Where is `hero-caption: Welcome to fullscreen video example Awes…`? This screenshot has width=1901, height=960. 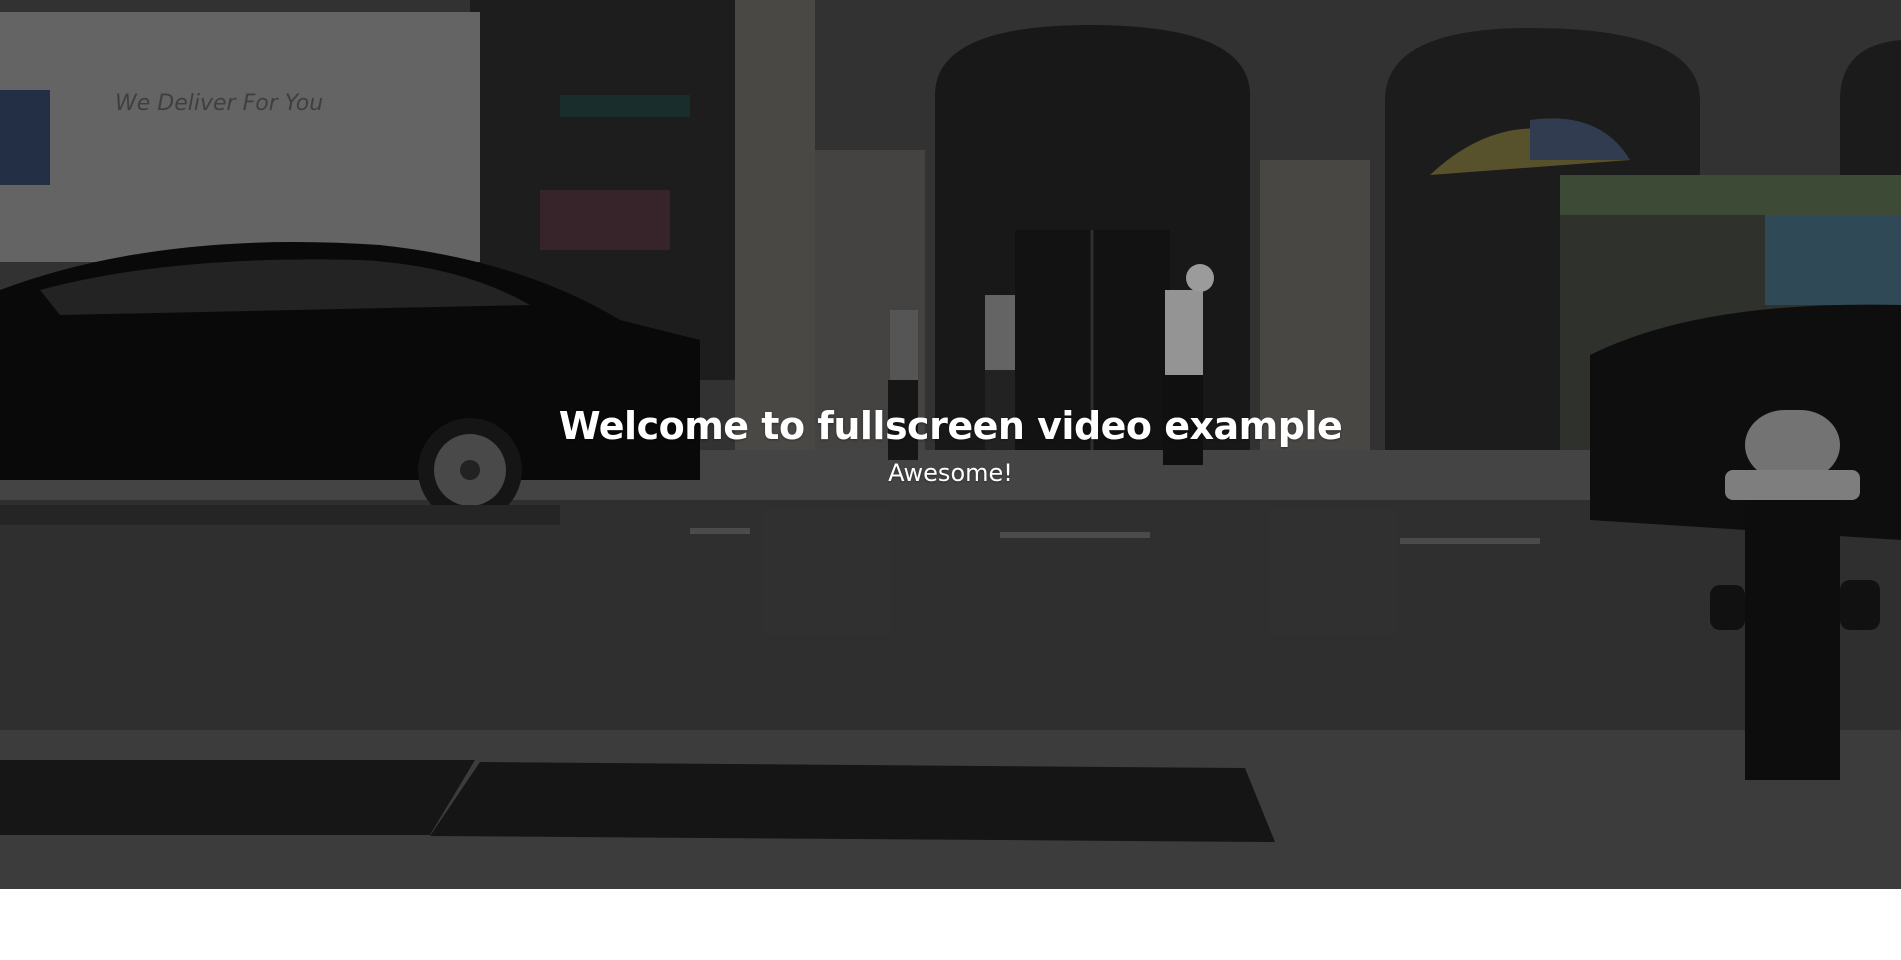 hero-caption: Welcome to fullscreen video example Awes… is located at coordinates (950, 444).